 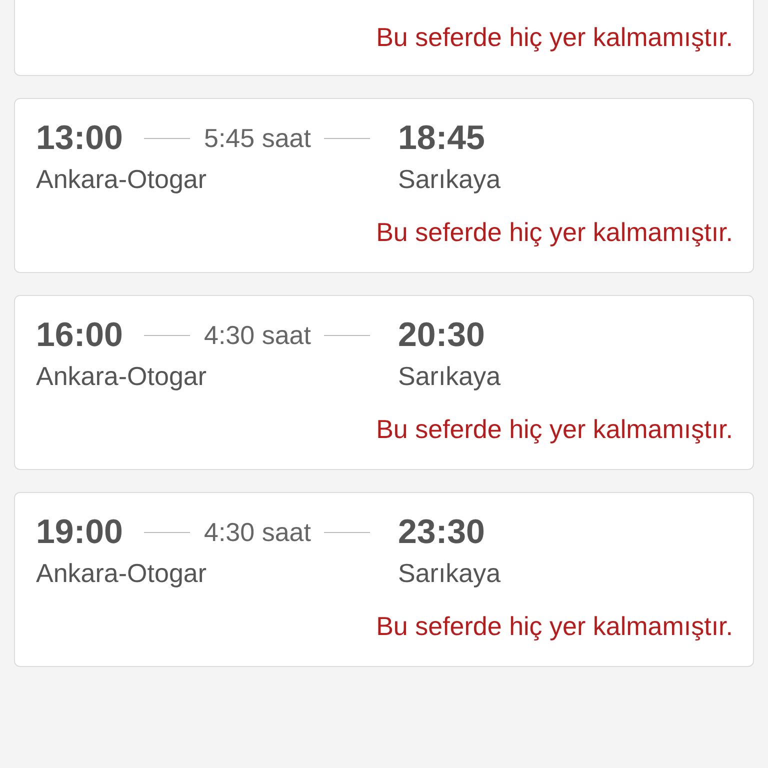 I want to click on departure-time: 13:00, so click(x=80, y=138).